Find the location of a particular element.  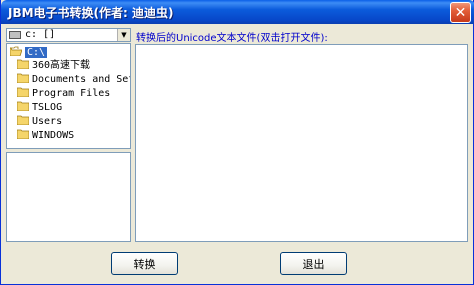

tree-item-program-files: Program Files is located at coordinates (63, 93).